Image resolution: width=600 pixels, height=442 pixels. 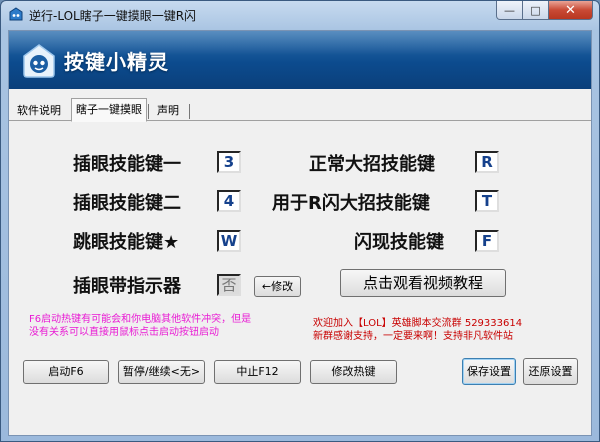 I want to click on tab-statement: 声明, so click(x=168, y=111).